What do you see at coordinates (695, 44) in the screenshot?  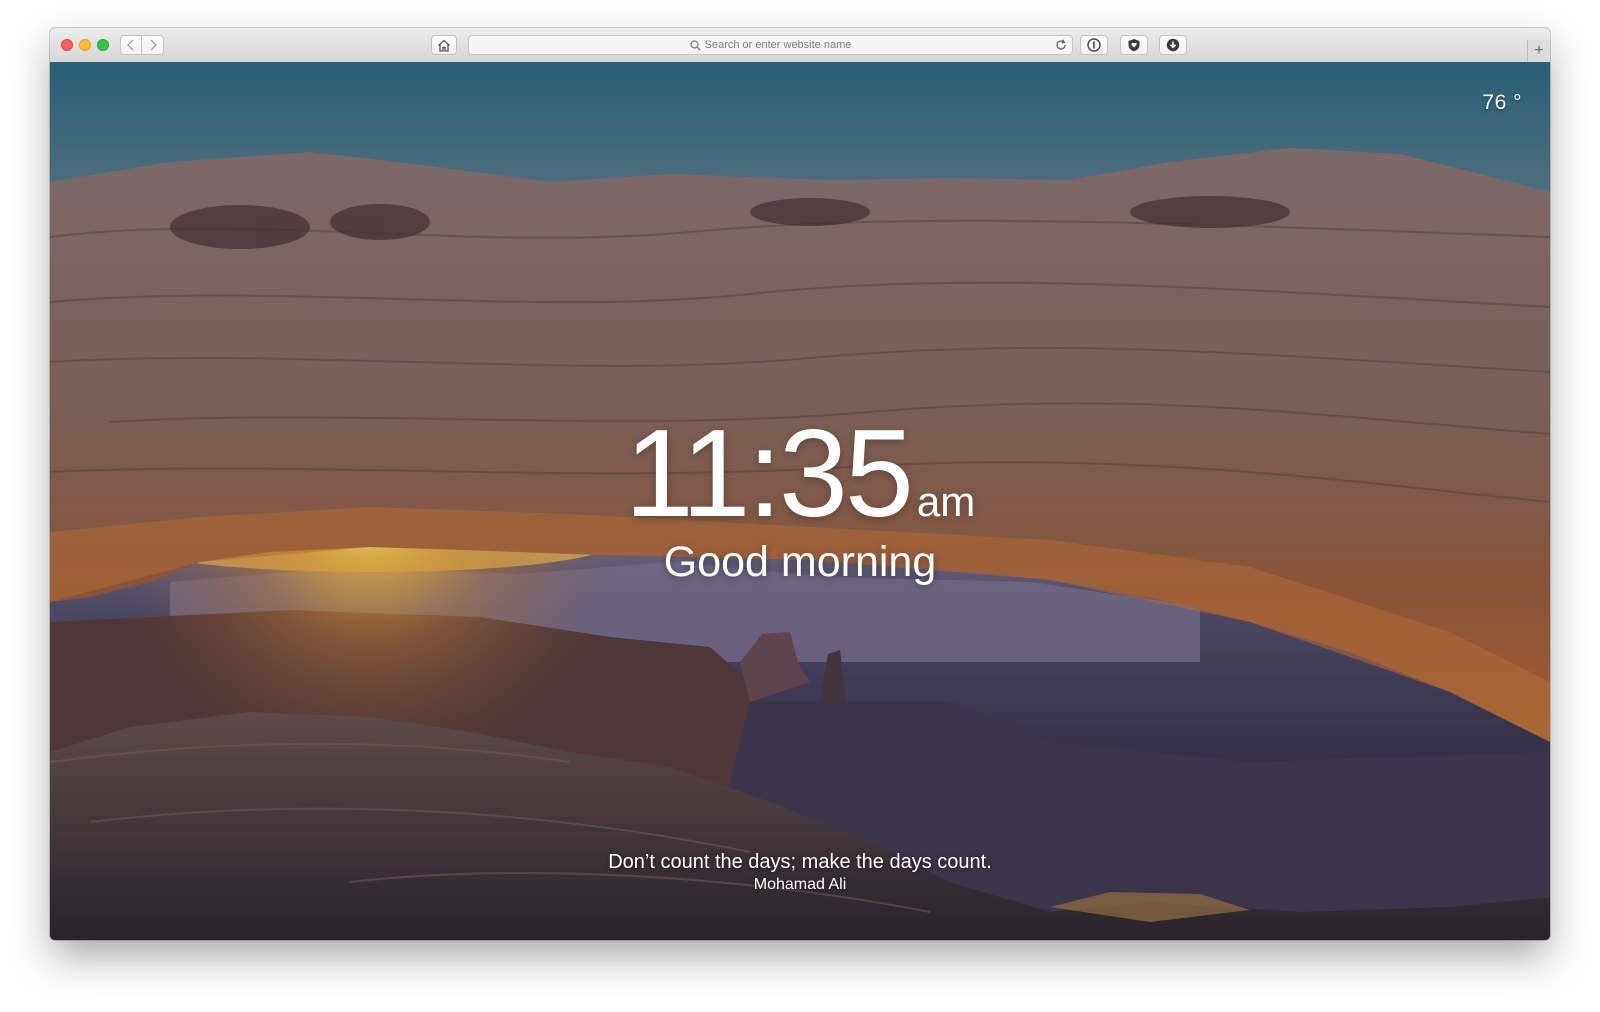 I see `search-icon` at bounding box center [695, 44].